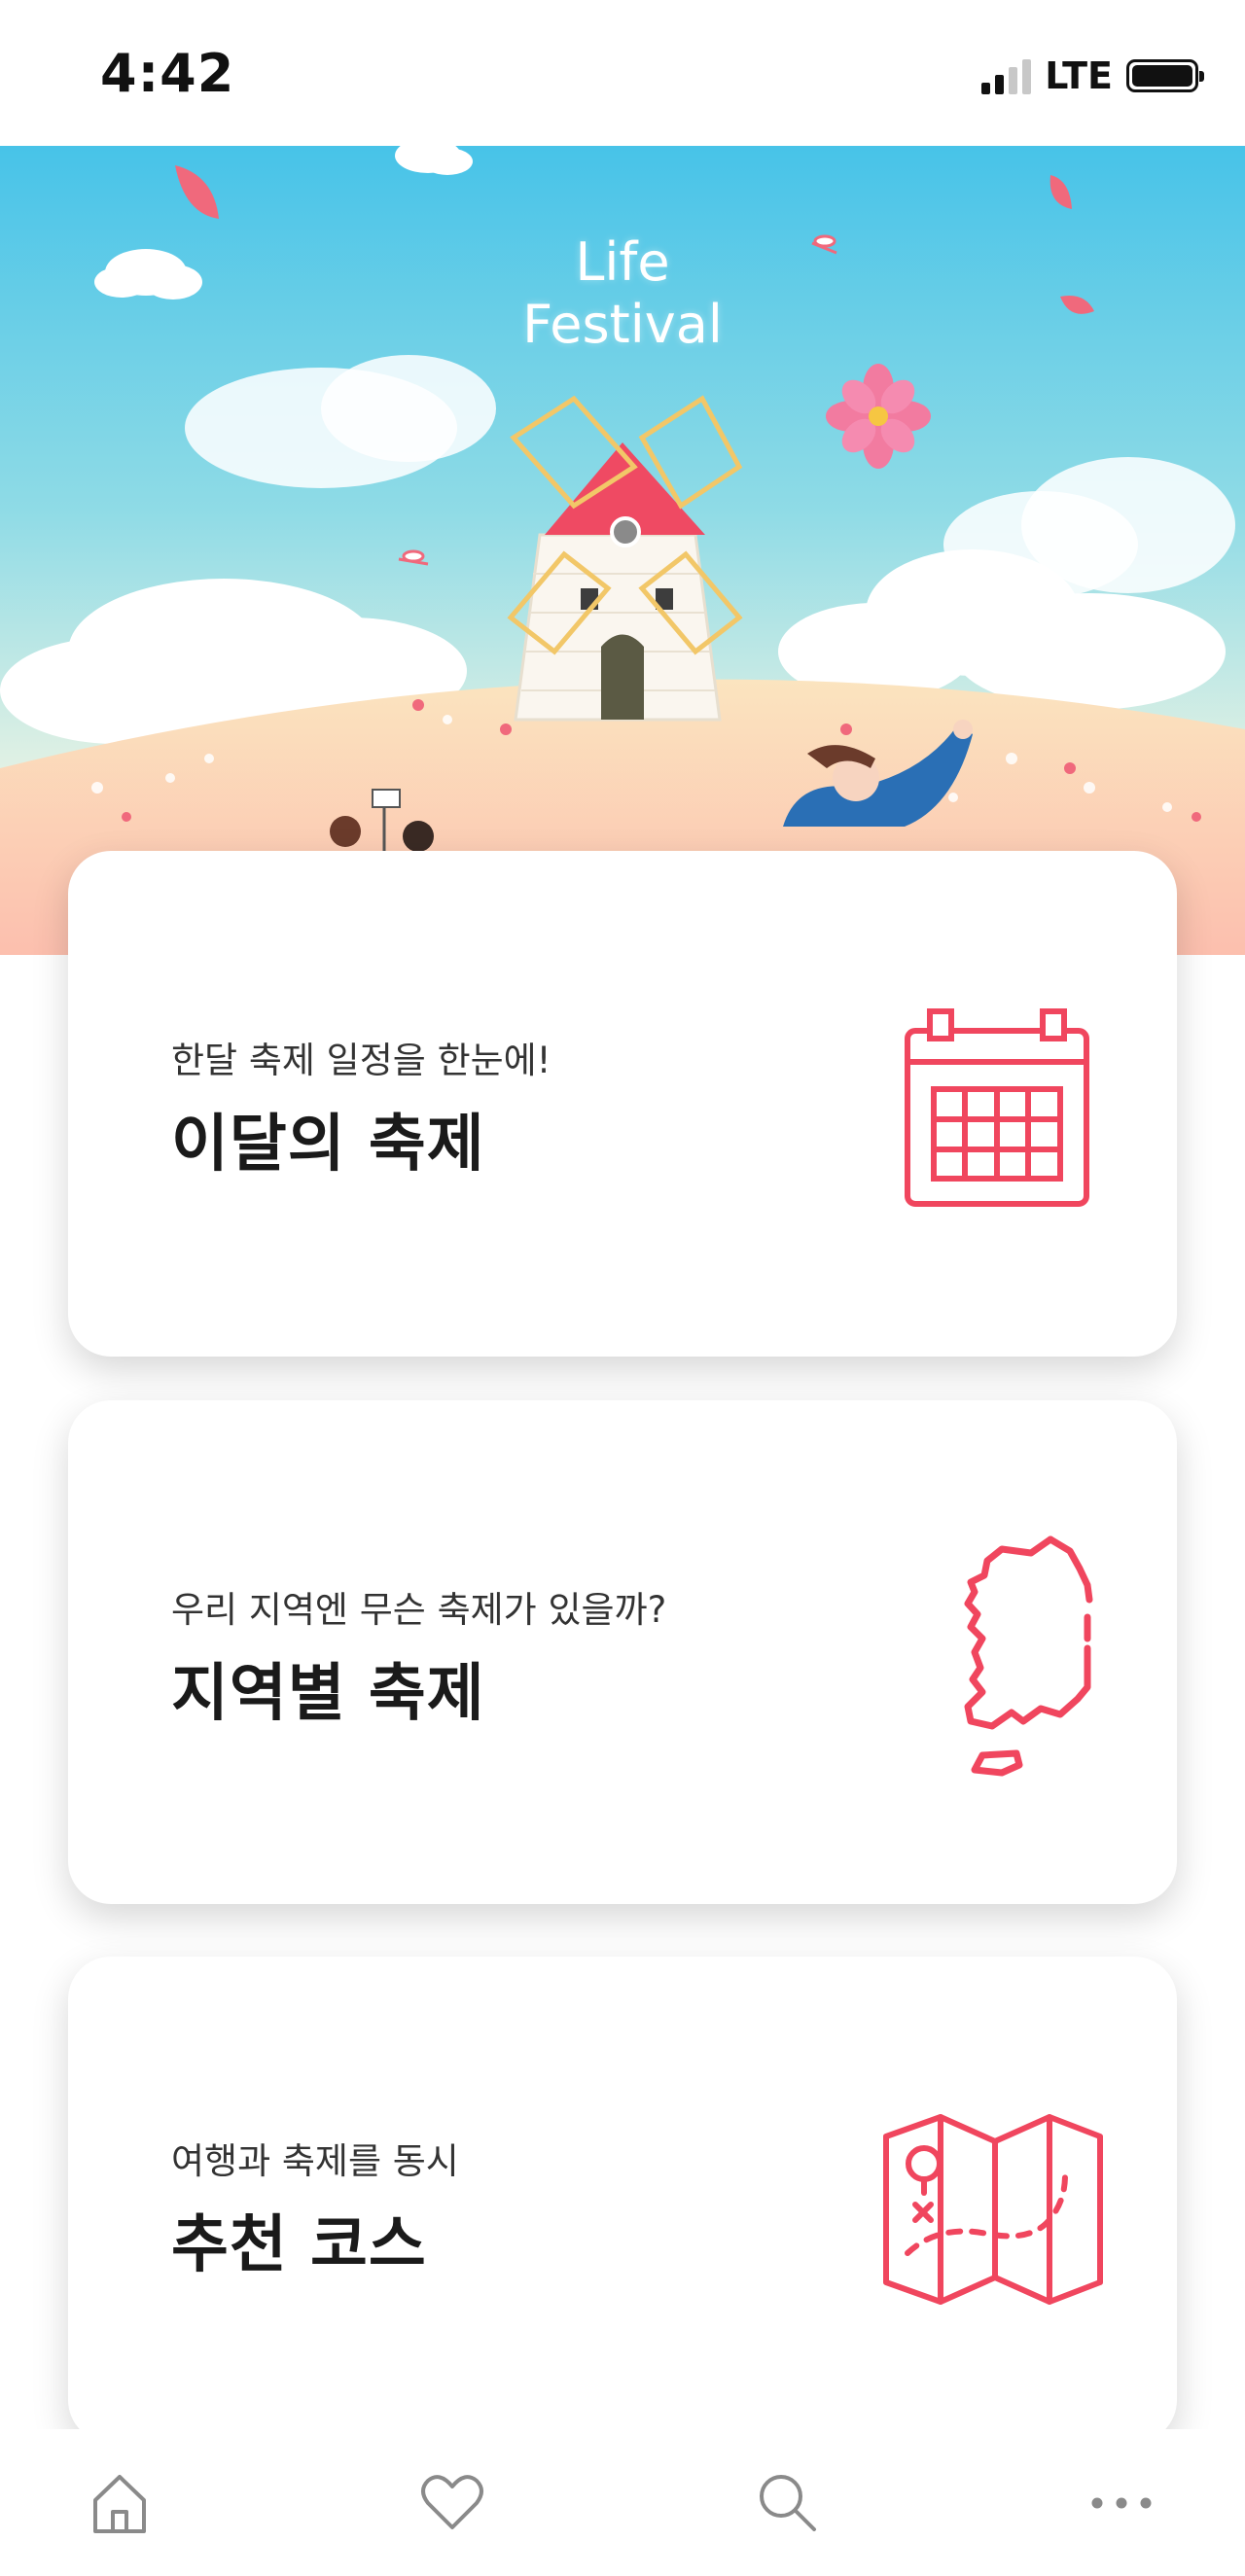 The width and height of the screenshot is (1245, 2576). I want to click on card-title: 지역별 축제, so click(328, 1694).